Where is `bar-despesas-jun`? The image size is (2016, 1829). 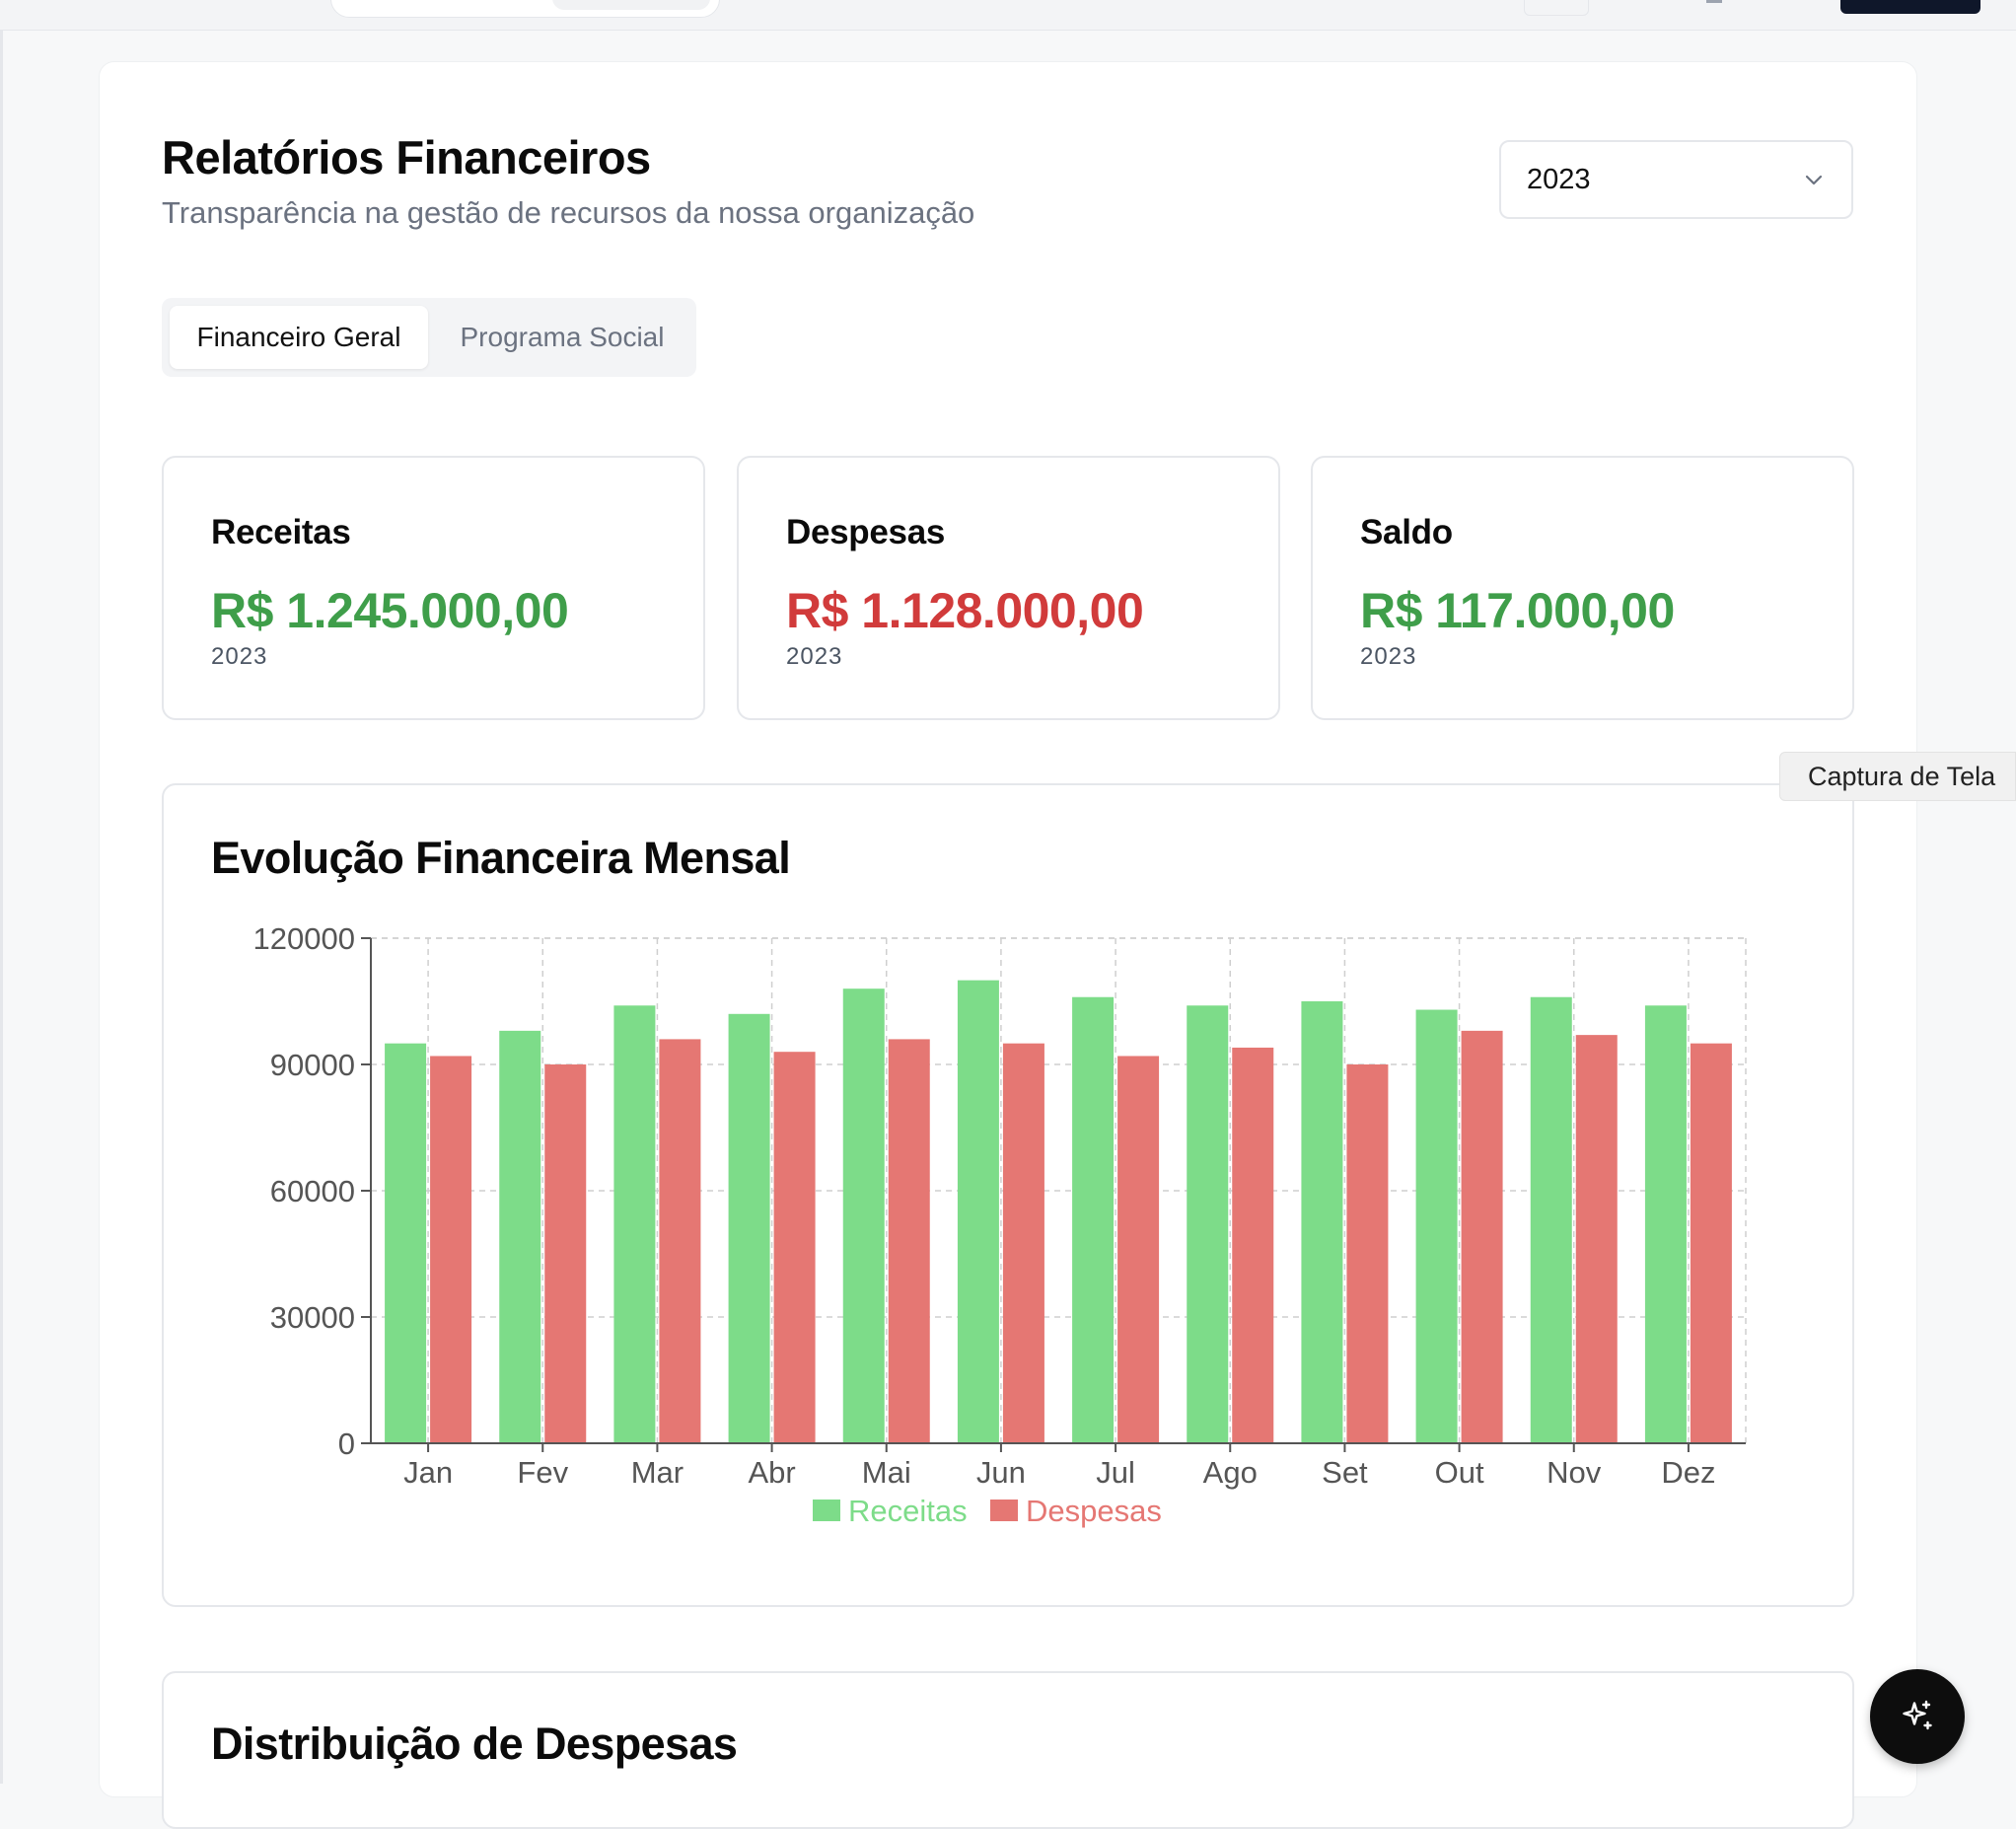 bar-despesas-jun is located at coordinates (1023, 1243).